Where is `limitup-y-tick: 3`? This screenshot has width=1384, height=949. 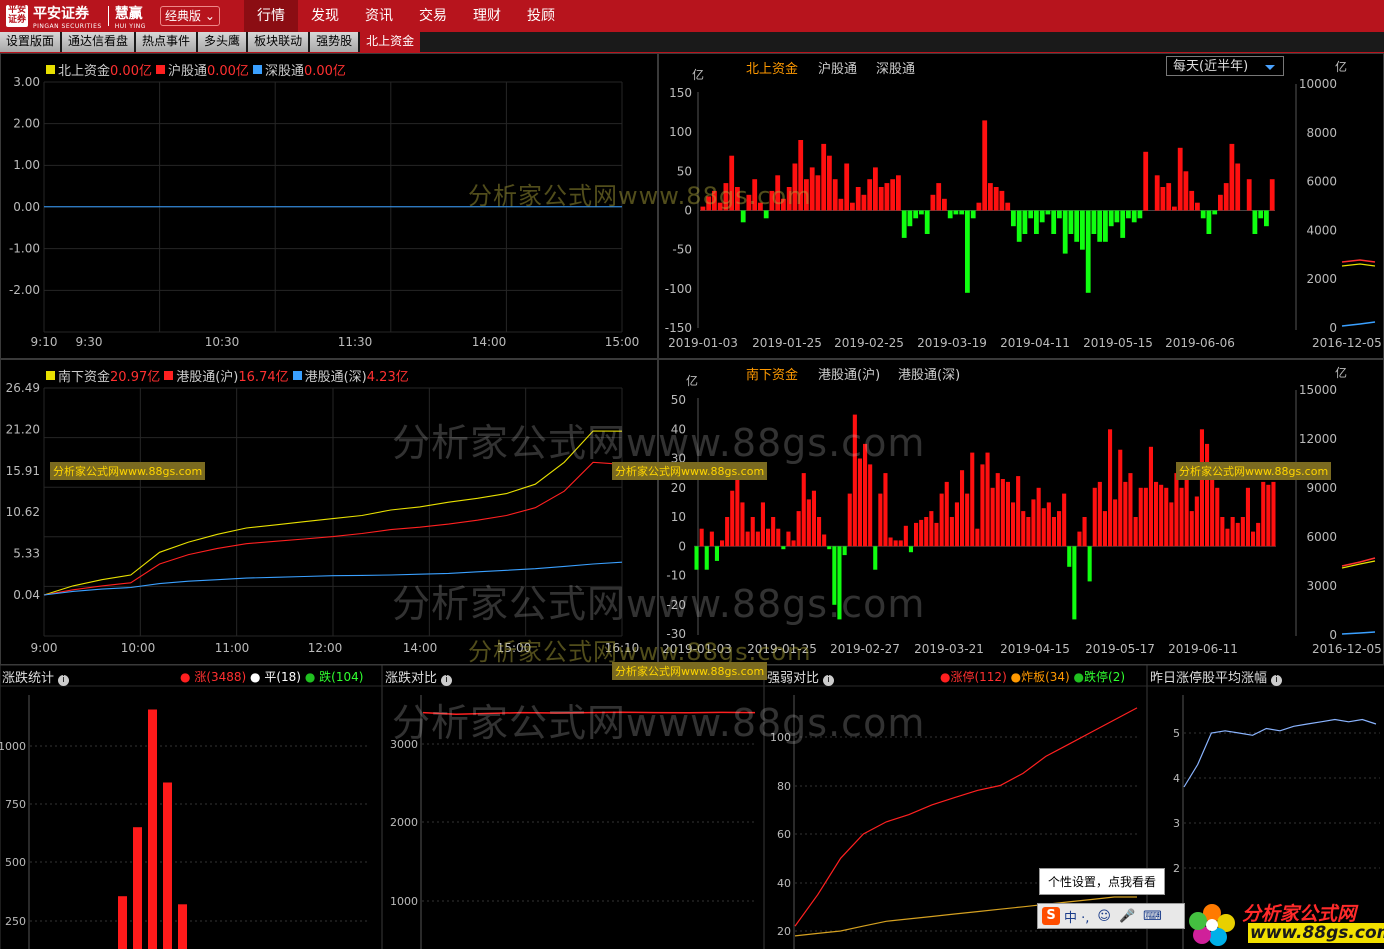
limitup-y-tick: 3 is located at coordinates (1176, 823).